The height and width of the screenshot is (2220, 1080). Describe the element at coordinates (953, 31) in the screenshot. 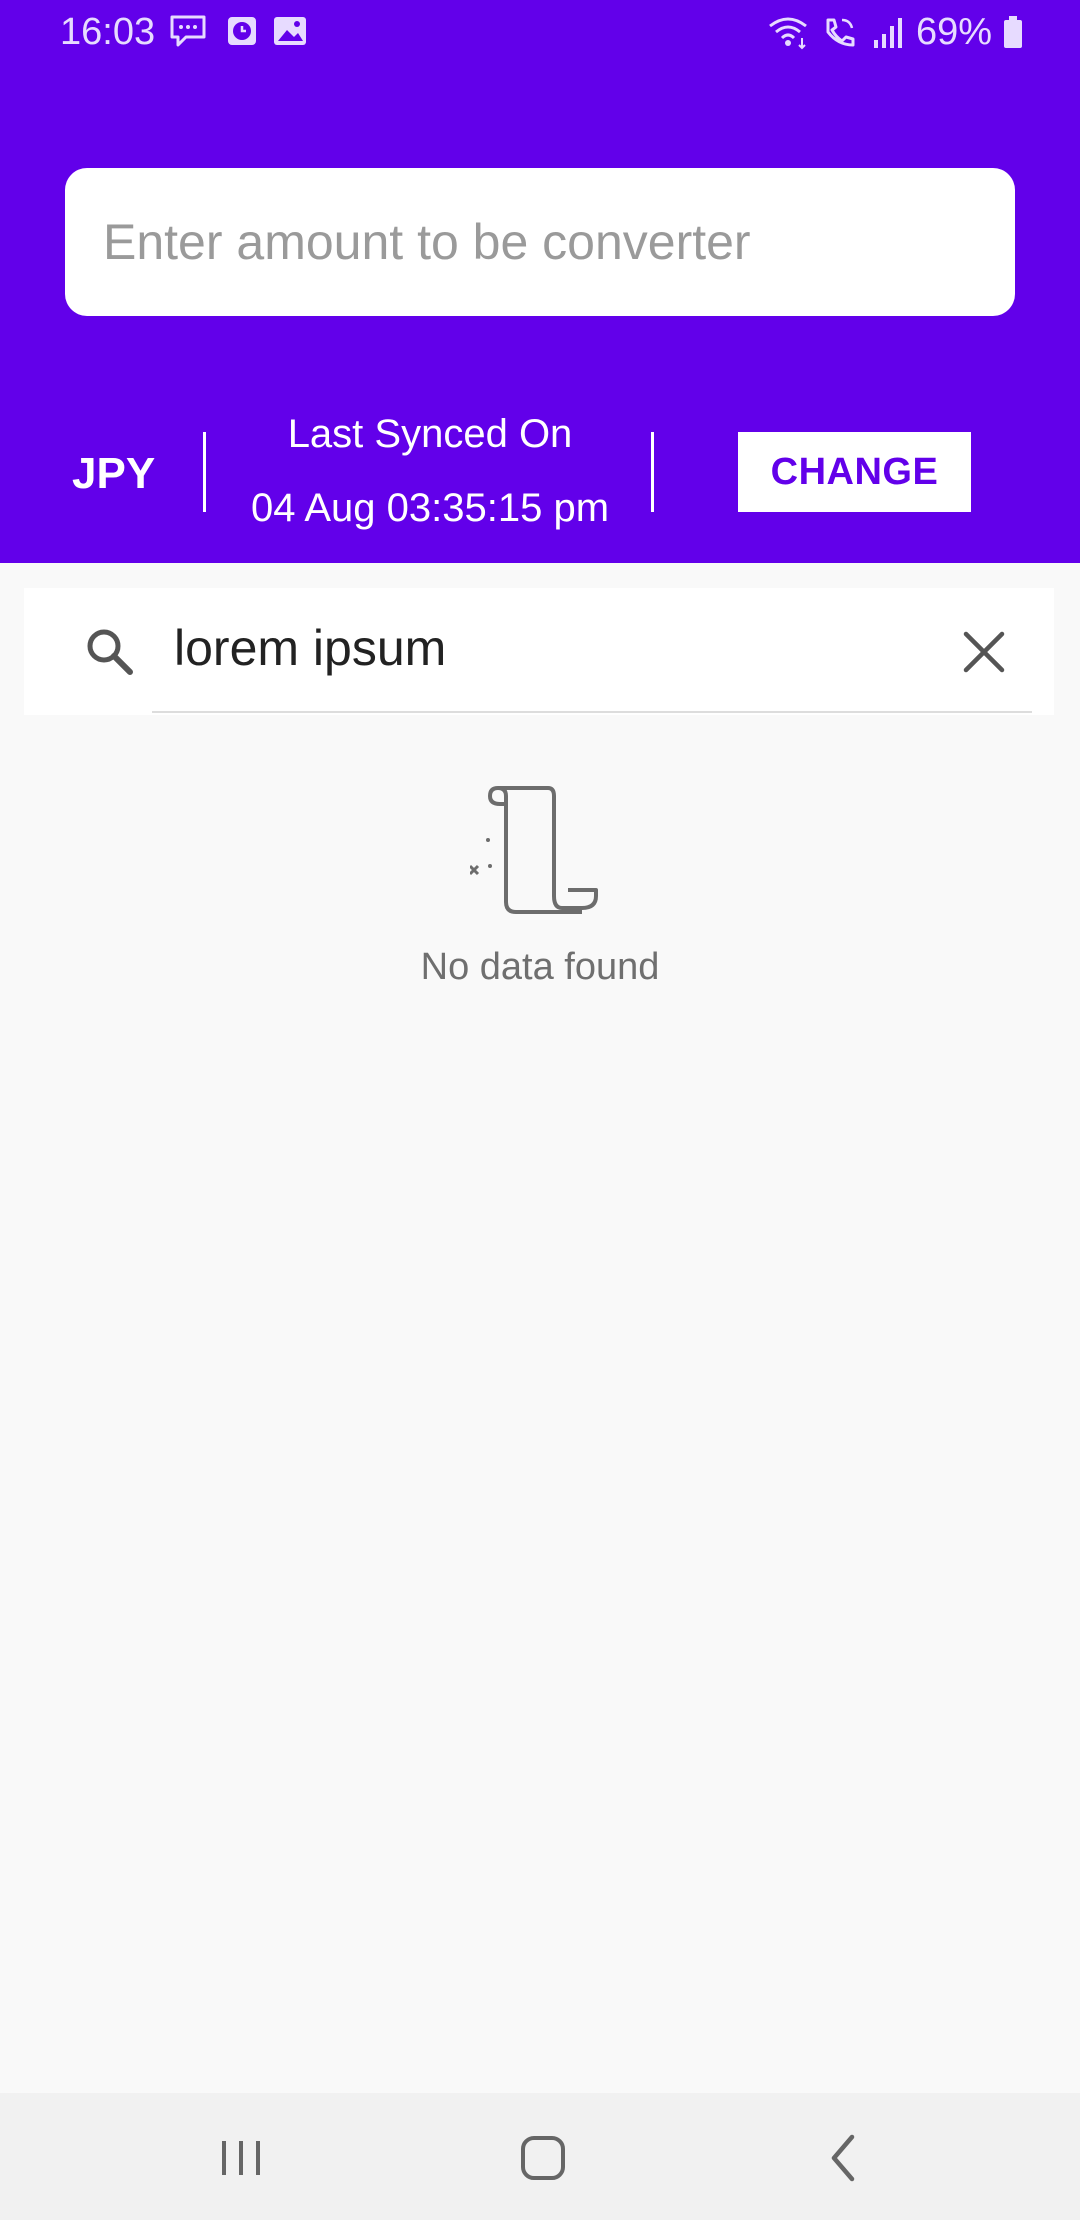

I see `battery-percent: 69%` at that location.